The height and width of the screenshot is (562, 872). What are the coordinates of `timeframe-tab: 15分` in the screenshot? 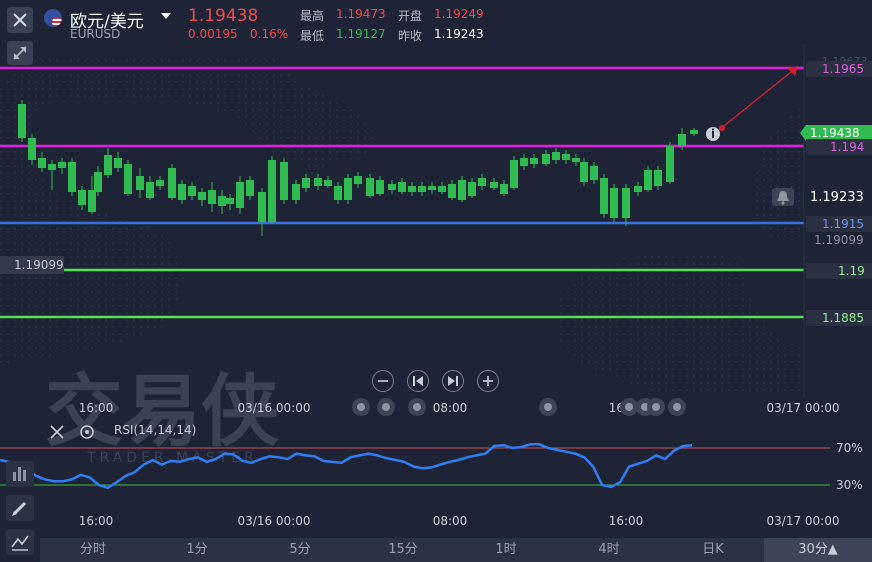 It's located at (403, 550).